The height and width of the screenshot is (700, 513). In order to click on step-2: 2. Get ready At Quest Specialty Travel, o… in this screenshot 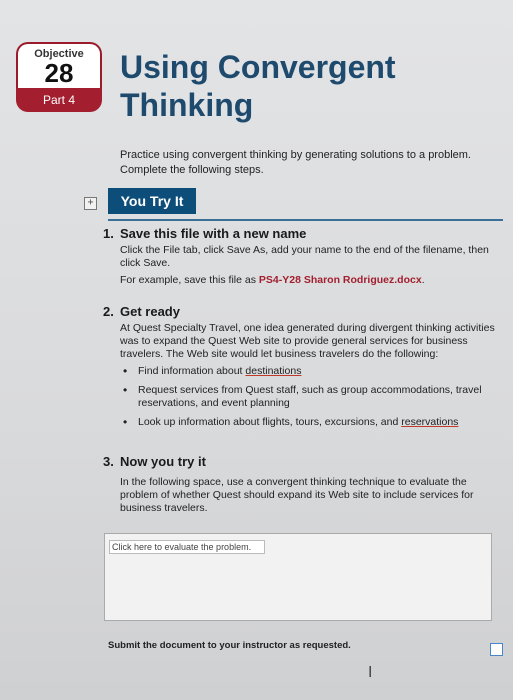, I will do `click(303, 369)`.